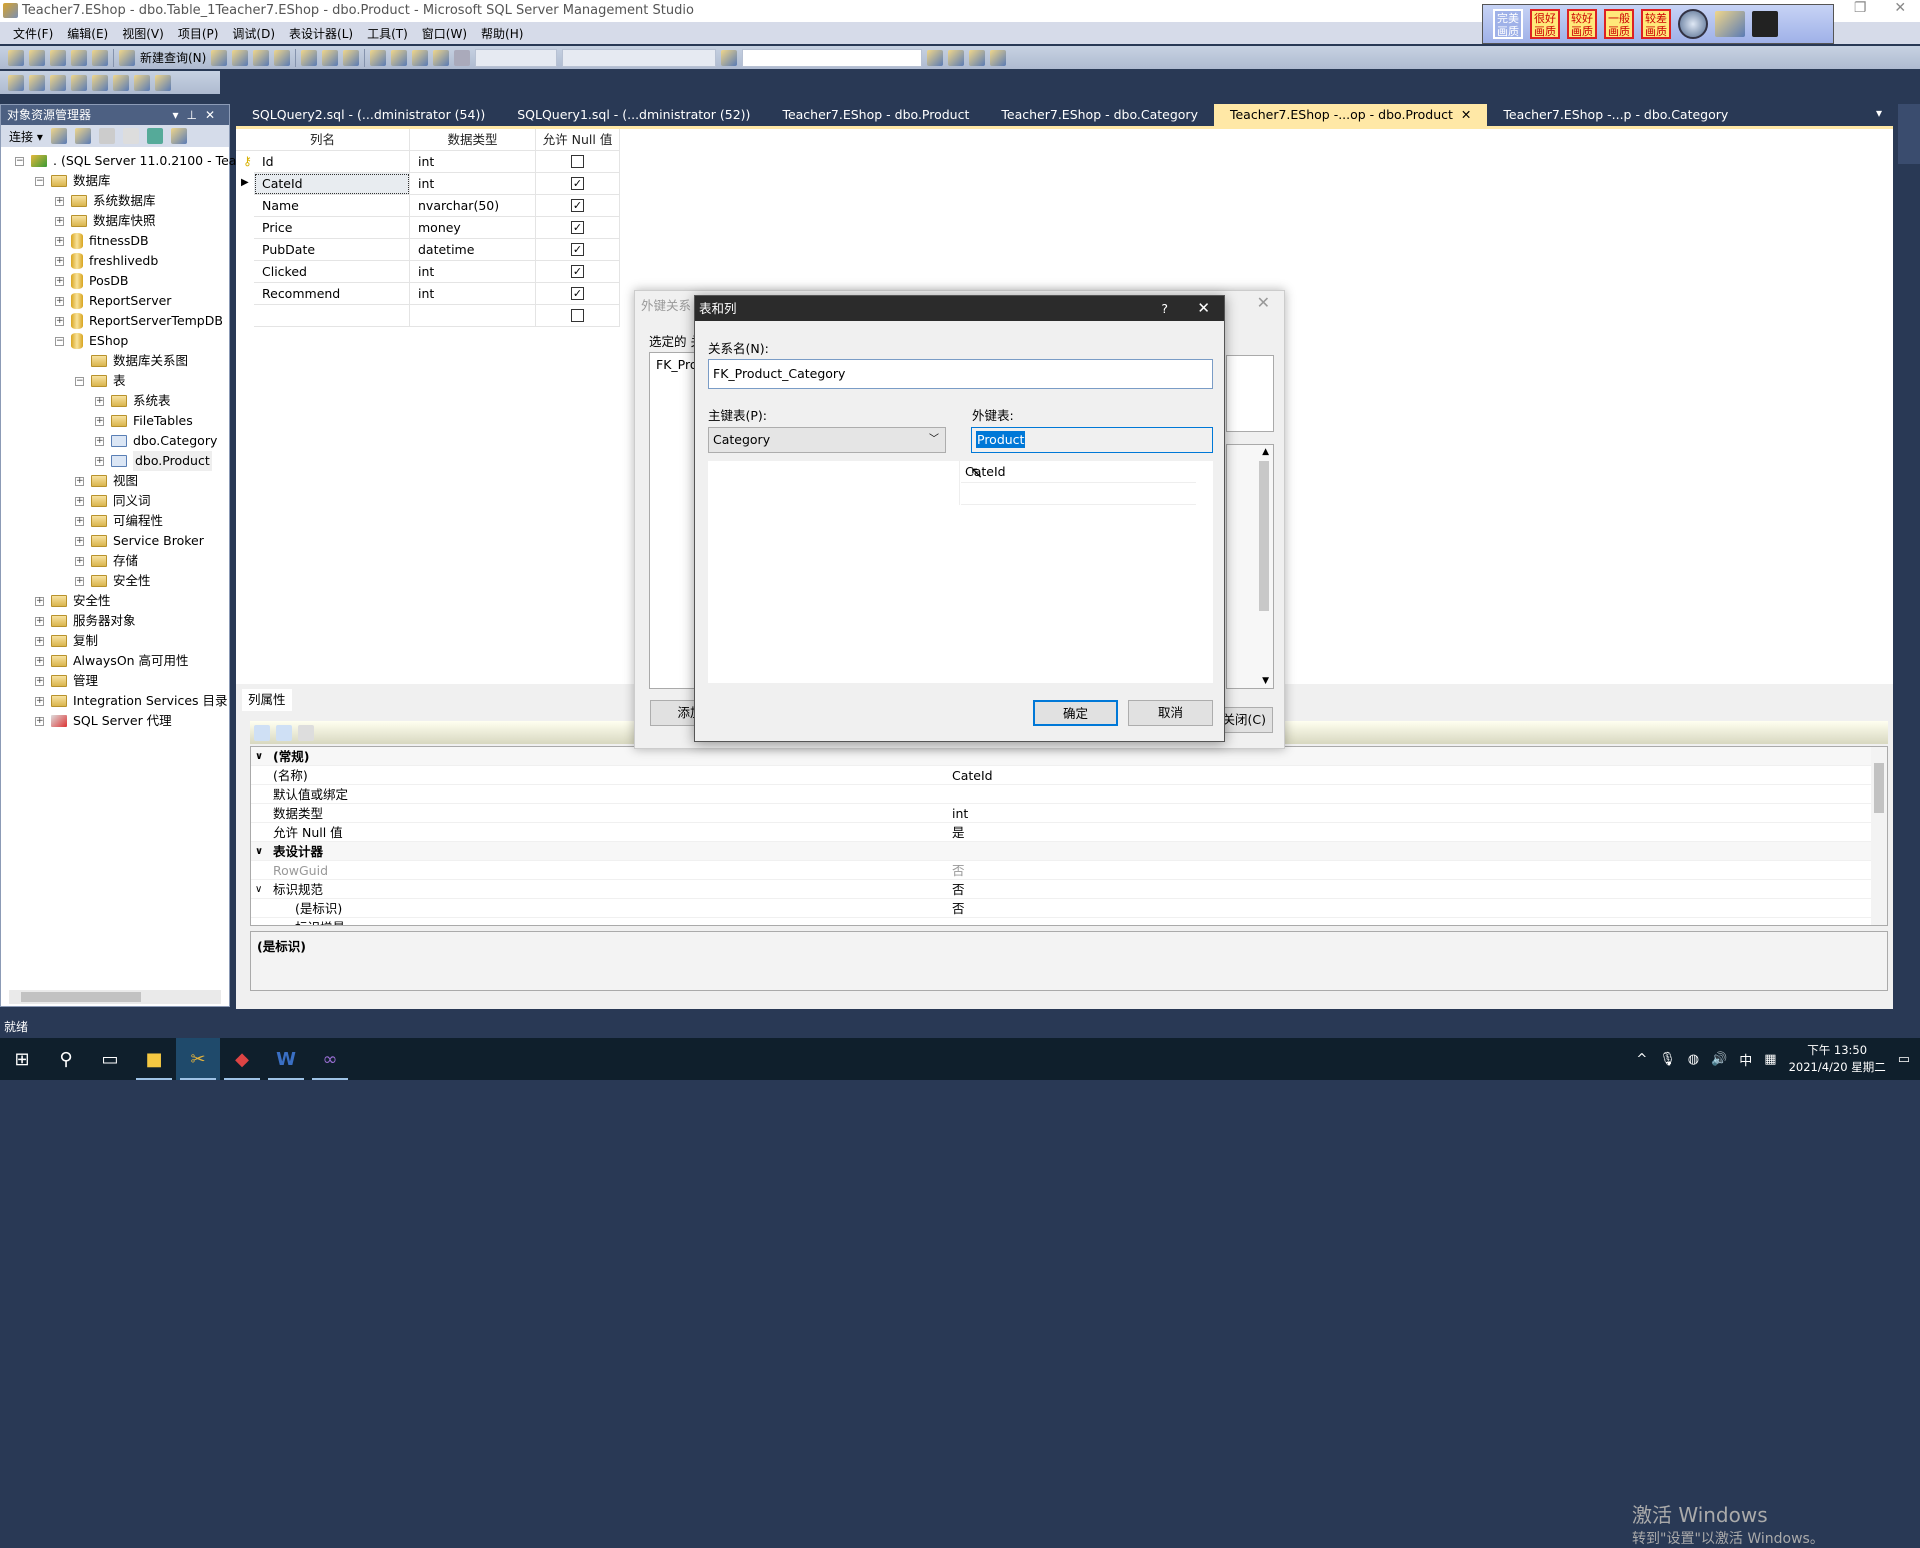 This screenshot has height=1548, width=1920. What do you see at coordinates (133, 401) in the screenshot?
I see `tree-item: + 系统表` at bounding box center [133, 401].